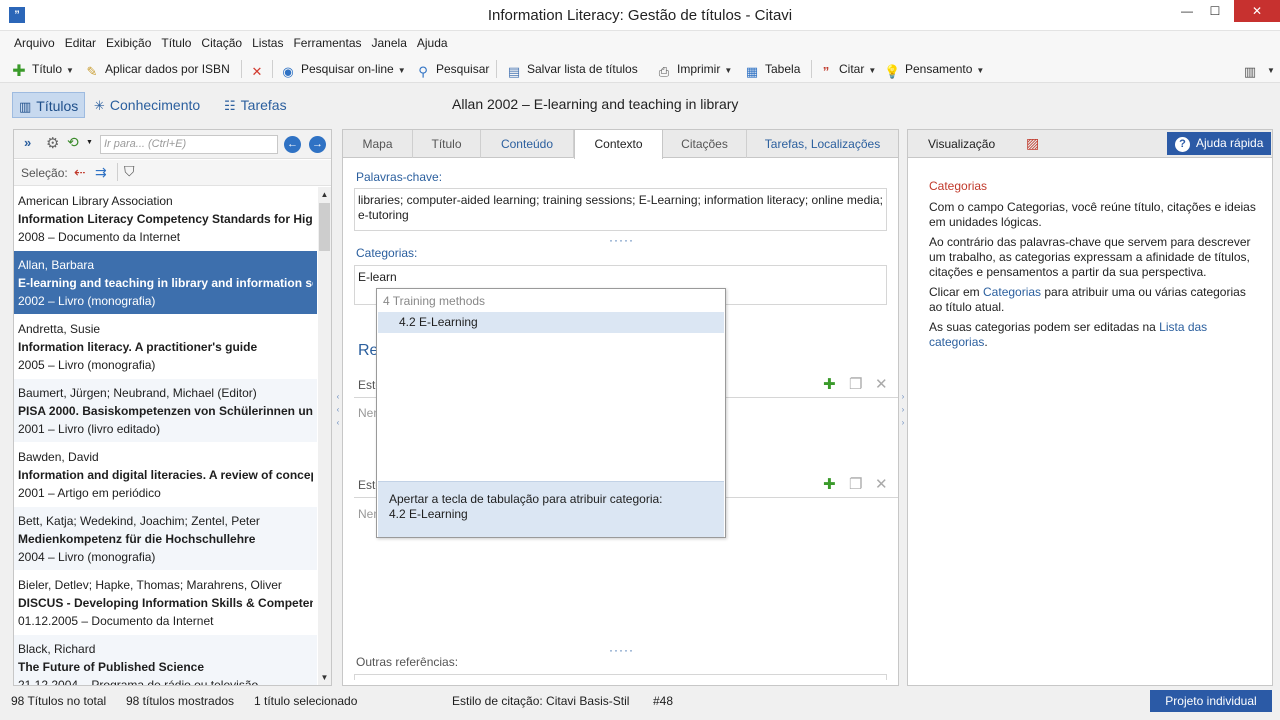  What do you see at coordinates (618, 144) in the screenshot?
I see `tab-contexto: Contexto` at bounding box center [618, 144].